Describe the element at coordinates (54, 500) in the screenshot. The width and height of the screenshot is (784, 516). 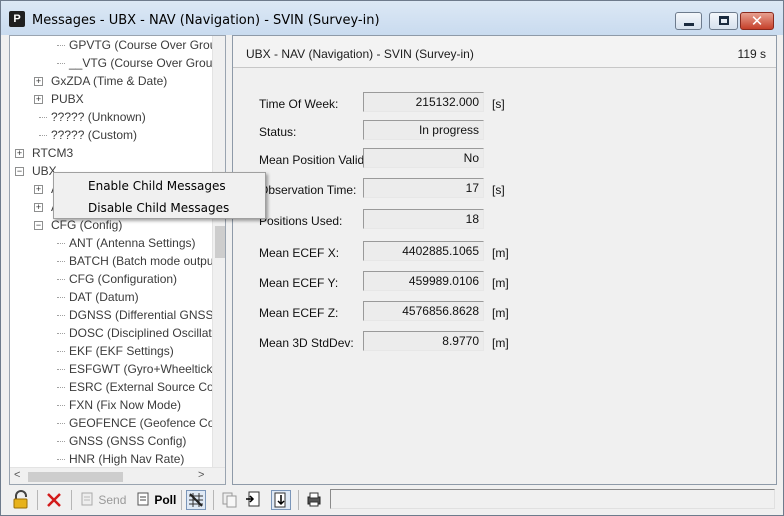
I see `delete-icon` at that location.